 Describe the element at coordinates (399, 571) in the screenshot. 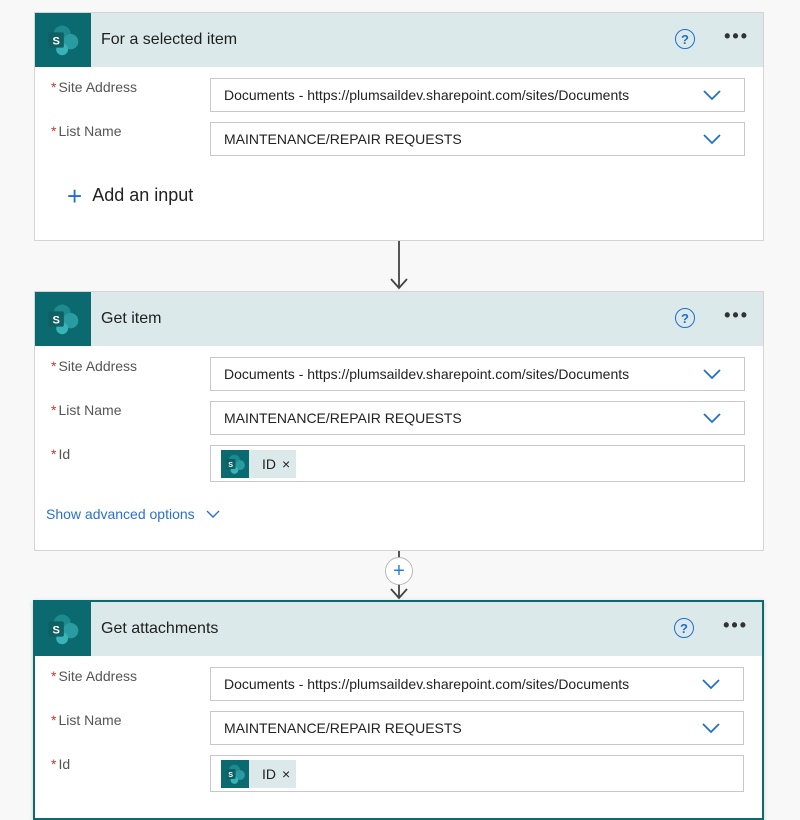

I see `insert-step-button: +` at that location.